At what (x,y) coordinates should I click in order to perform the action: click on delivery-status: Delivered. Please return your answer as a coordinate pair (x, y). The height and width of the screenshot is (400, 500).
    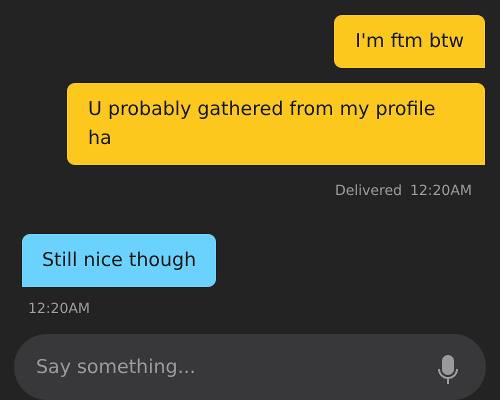
    Looking at the image, I should click on (368, 191).